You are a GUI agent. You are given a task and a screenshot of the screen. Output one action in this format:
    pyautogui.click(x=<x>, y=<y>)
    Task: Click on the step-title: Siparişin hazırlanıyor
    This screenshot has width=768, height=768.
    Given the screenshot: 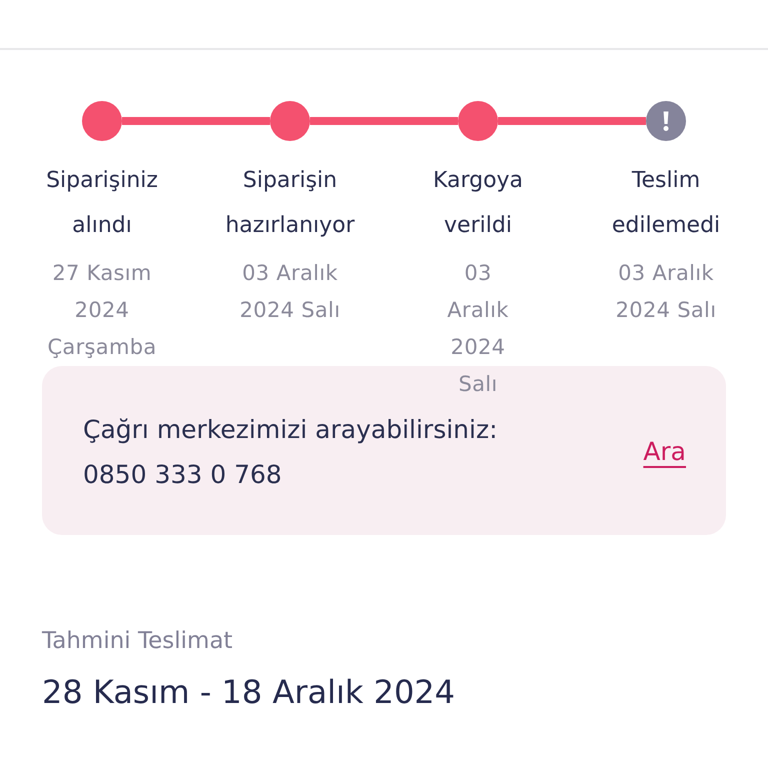 What is the action you would take?
    pyautogui.click(x=290, y=203)
    